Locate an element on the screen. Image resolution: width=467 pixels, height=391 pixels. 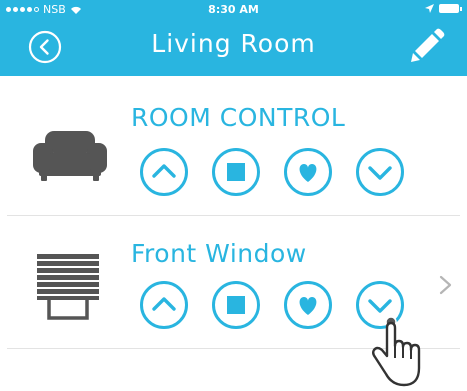
tap-hand-icon is located at coordinates (396, 351).